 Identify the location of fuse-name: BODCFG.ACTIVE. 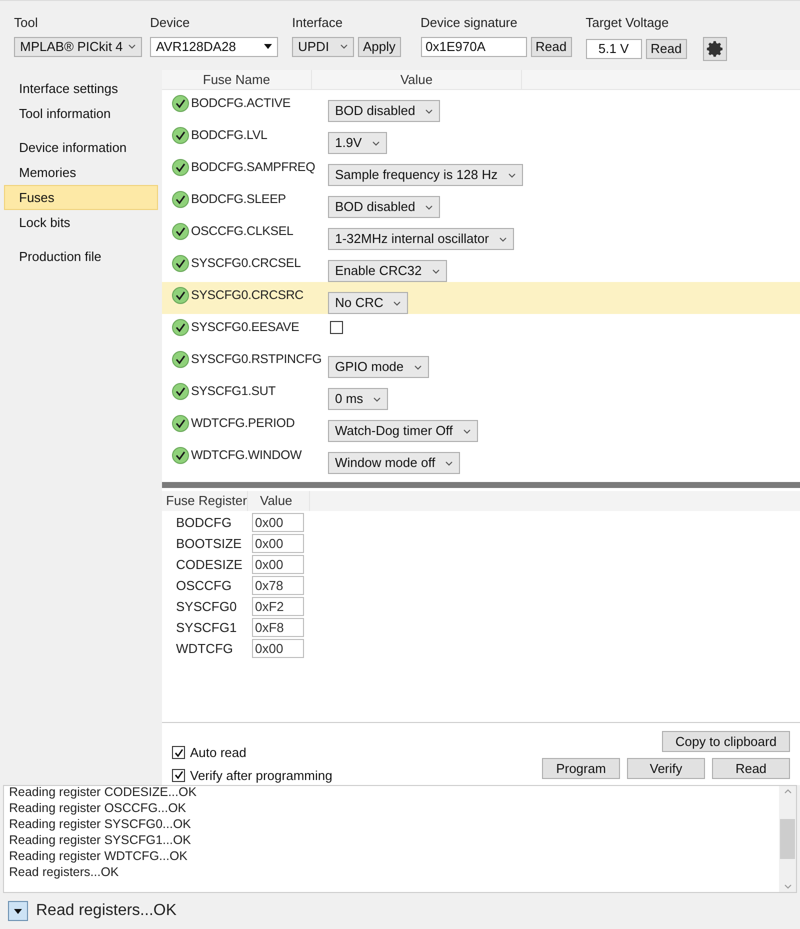
(240, 103).